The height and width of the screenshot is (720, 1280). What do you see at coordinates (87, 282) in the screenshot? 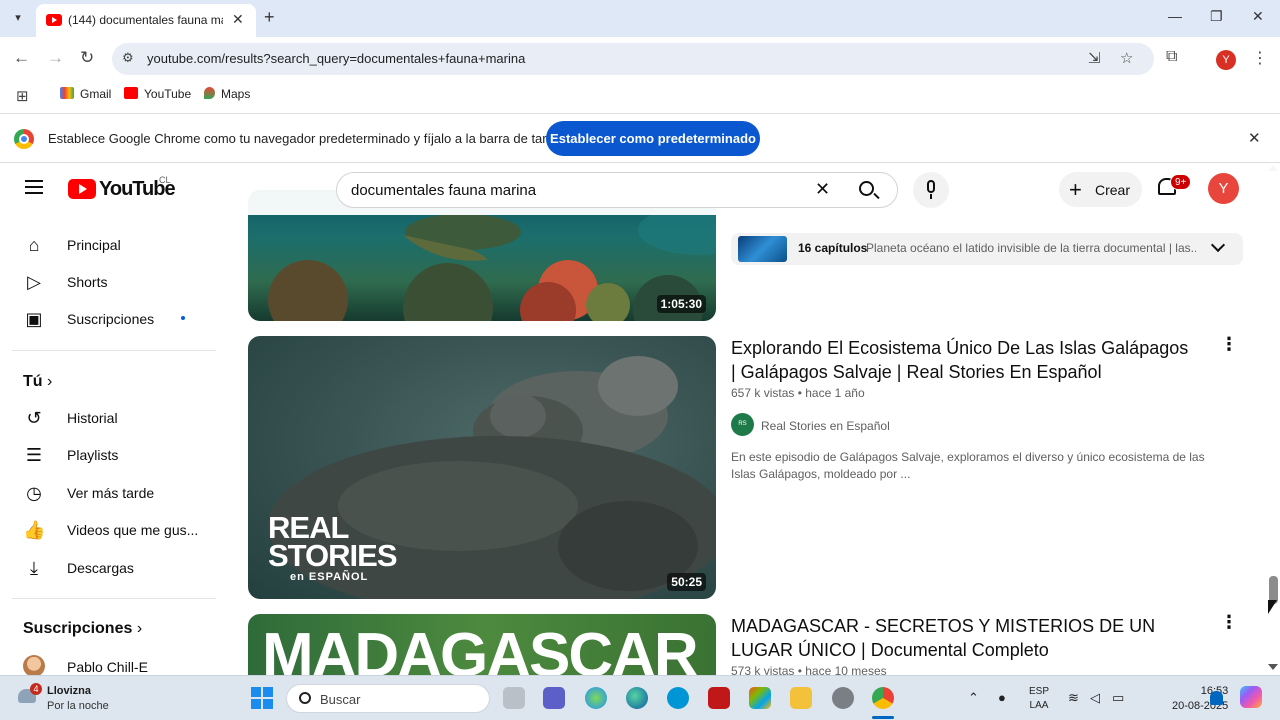
I see `sidebar-item-label: Shorts` at bounding box center [87, 282].